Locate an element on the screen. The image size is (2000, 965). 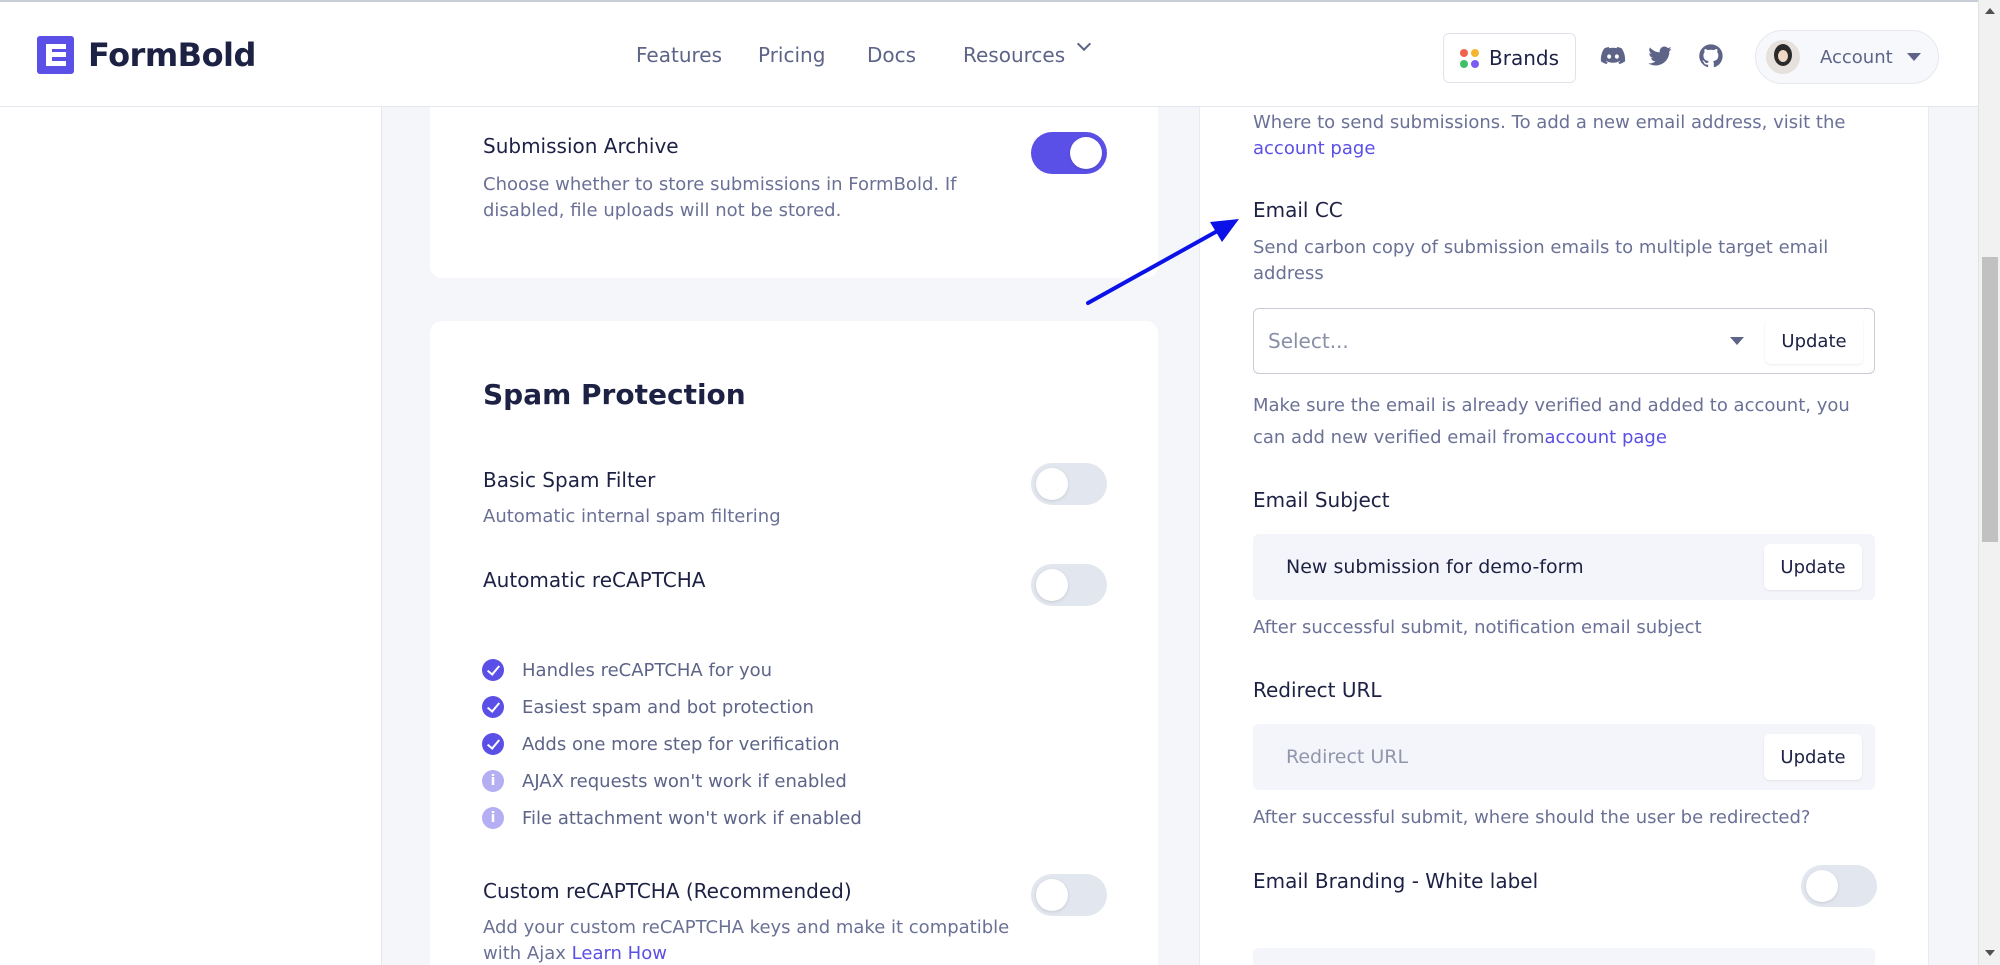
redirect-url-field: Redirect URL Update is located at coordinates (1564, 757).